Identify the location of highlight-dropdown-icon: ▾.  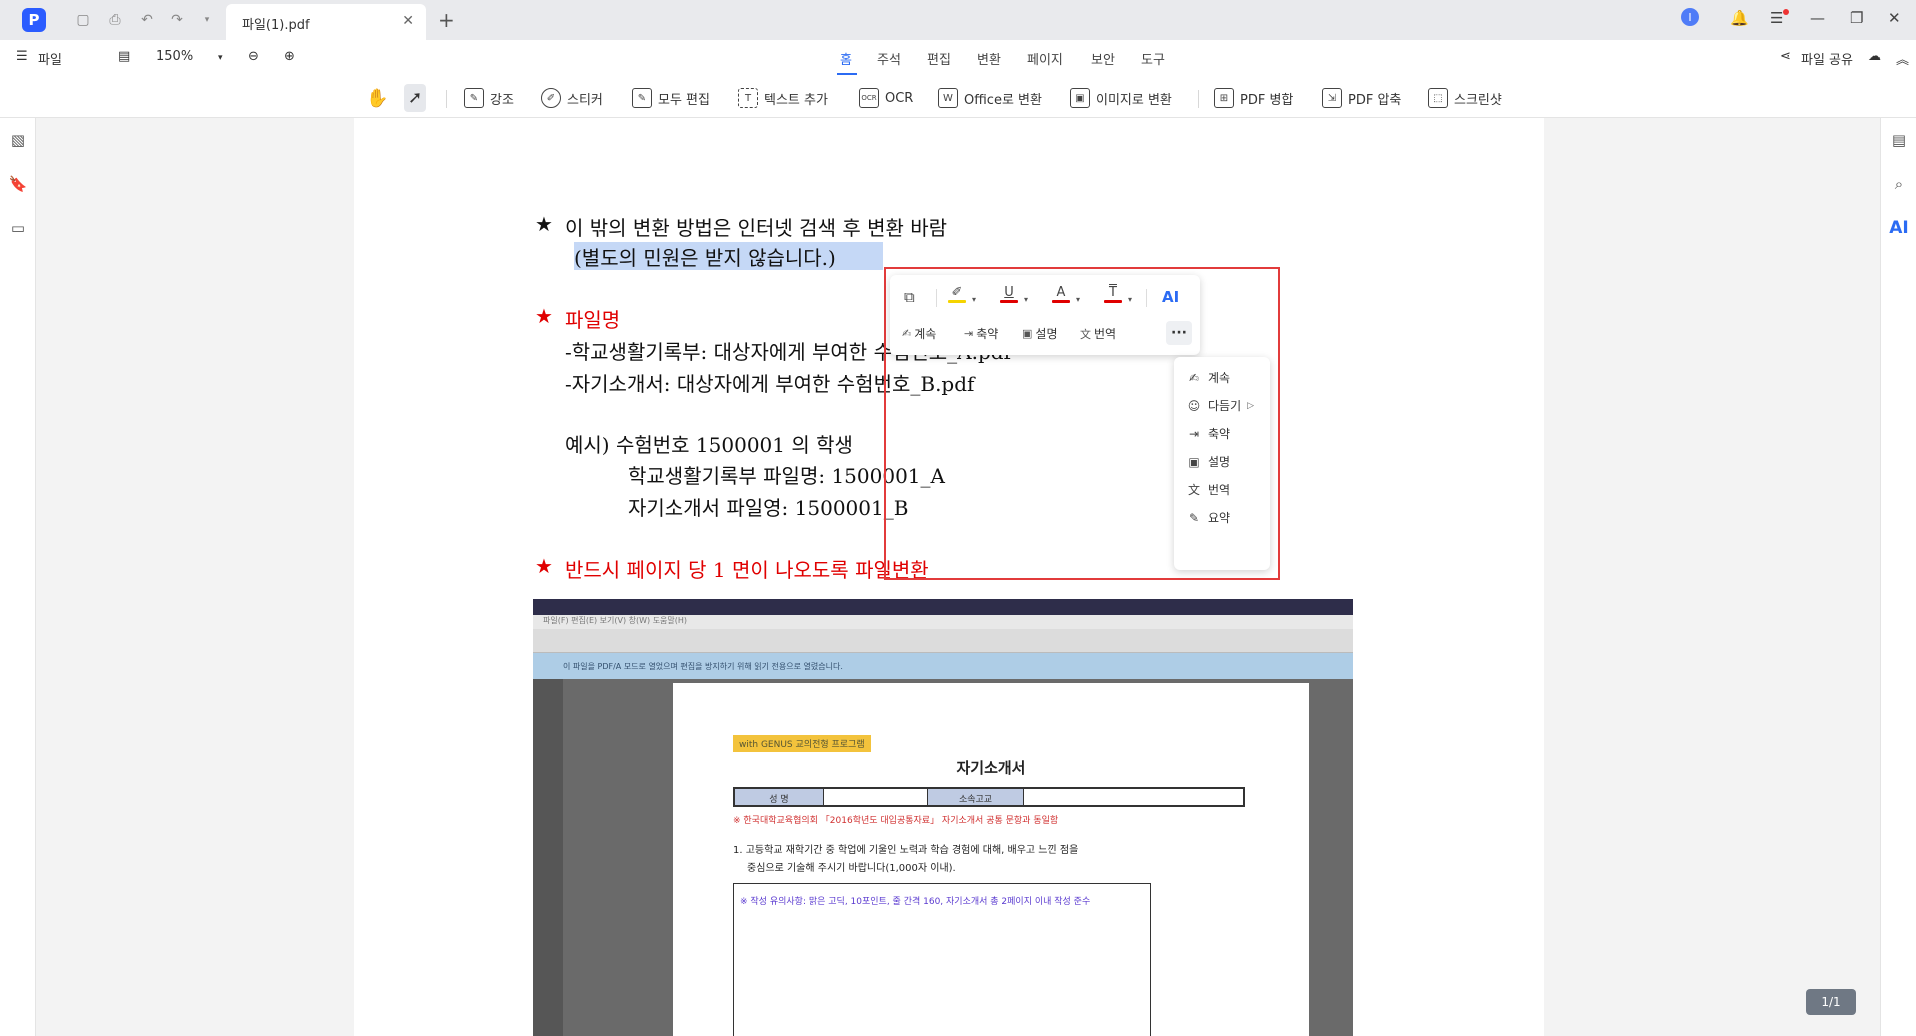
(974, 299).